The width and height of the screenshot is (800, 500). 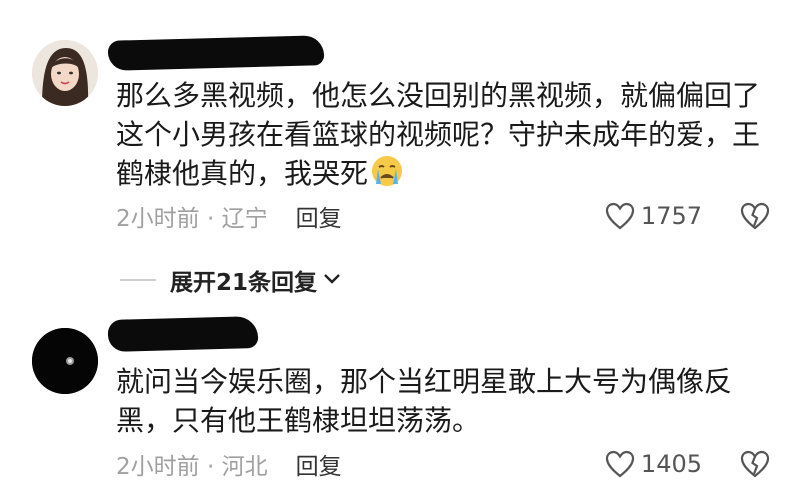 I want to click on chevron-down-icon, so click(x=332, y=280).